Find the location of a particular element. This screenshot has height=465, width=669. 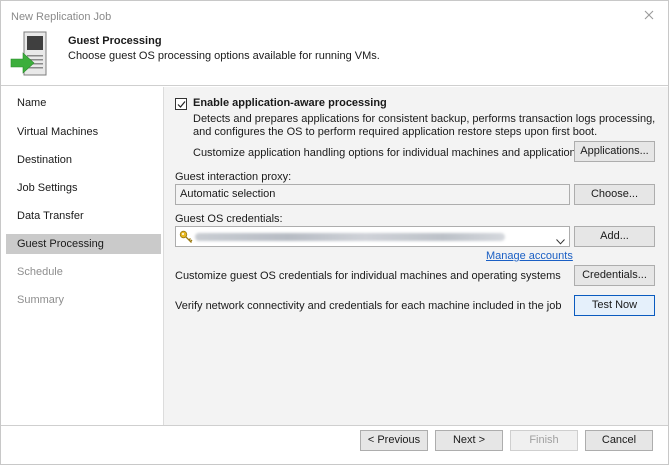

page-title: Guest Processing is located at coordinates (115, 41).